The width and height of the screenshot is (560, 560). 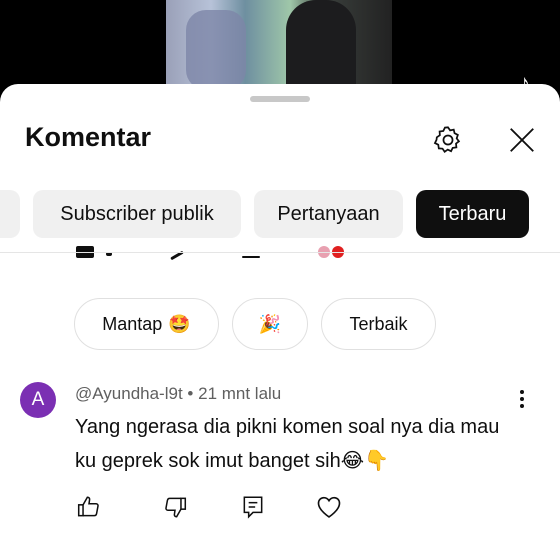 What do you see at coordinates (280, 139) in the screenshot?
I see `comments-header: Komentar` at bounding box center [280, 139].